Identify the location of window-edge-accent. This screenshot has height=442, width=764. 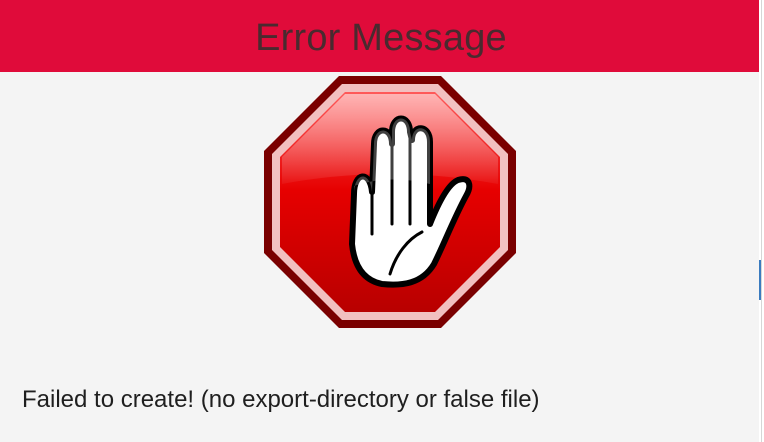
(760, 280).